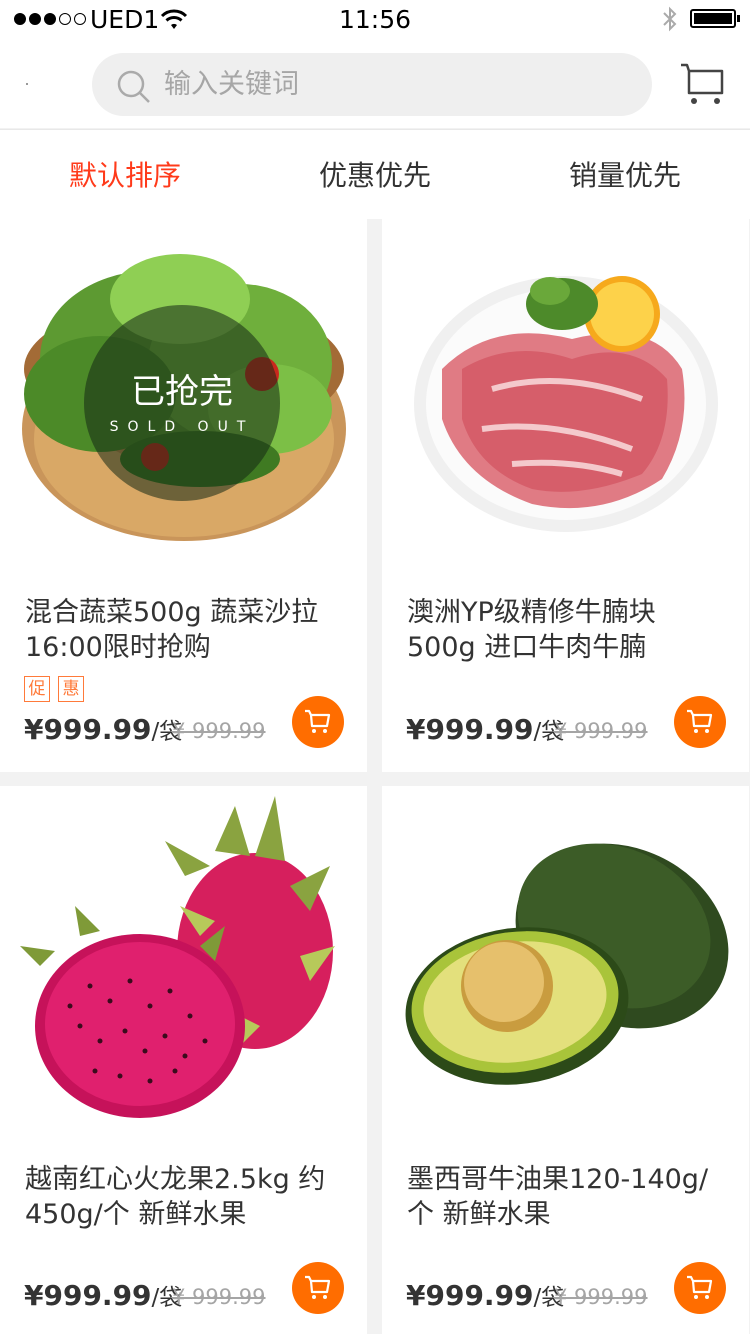 This screenshot has height=1334, width=750. Describe the element at coordinates (182, 392) in the screenshot. I see `sold-out-title: 已抢完` at that location.